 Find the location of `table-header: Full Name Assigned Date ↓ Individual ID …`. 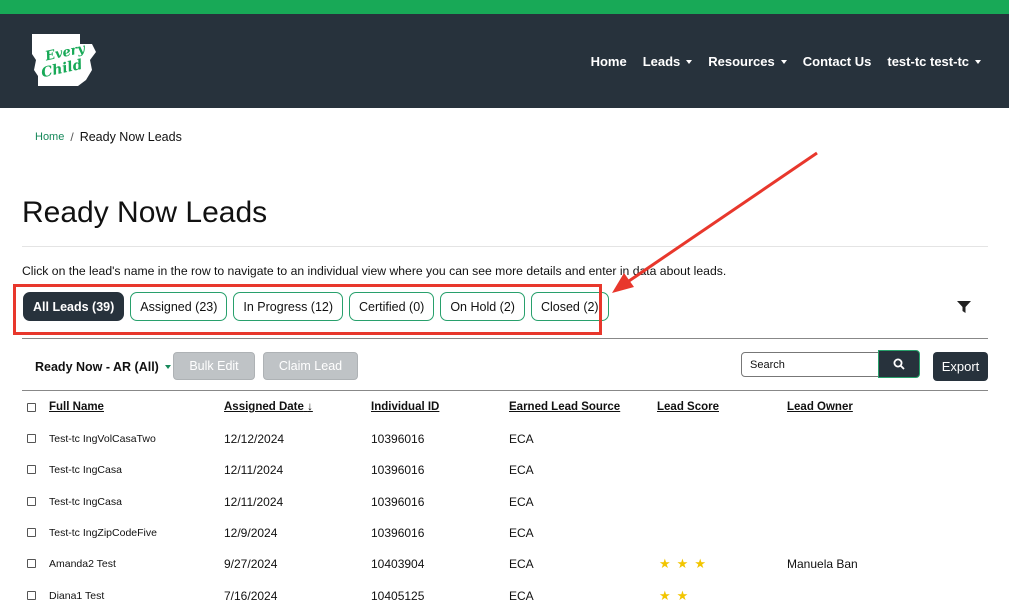

table-header: Full Name Assigned Date ↓ Individual ID … is located at coordinates (504, 408).